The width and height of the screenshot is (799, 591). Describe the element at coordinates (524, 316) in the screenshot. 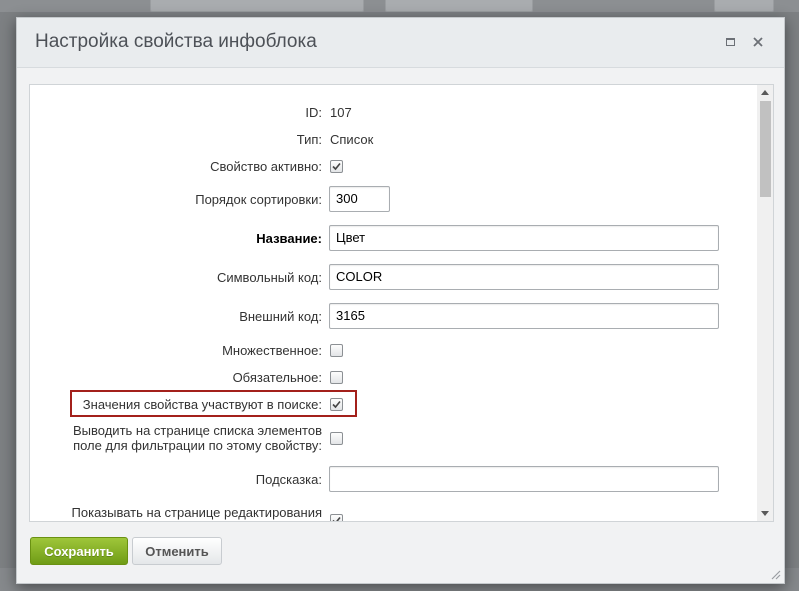

I see `xml-id-input: 3165` at that location.